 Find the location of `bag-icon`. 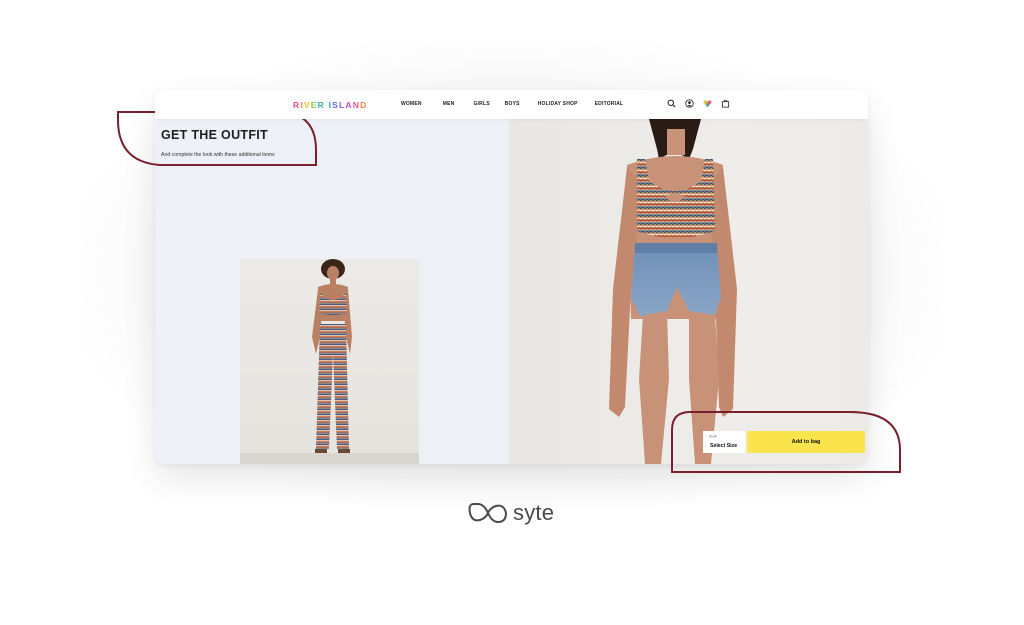

bag-icon is located at coordinates (725, 103).